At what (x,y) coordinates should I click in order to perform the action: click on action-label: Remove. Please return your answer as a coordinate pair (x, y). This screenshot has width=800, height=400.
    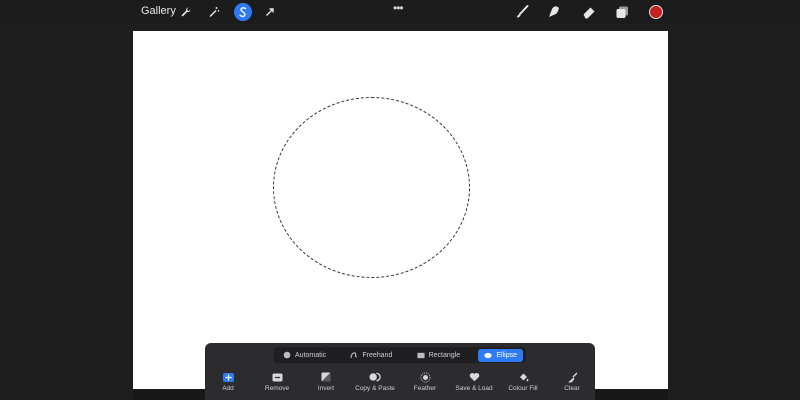
    Looking at the image, I should click on (277, 388).